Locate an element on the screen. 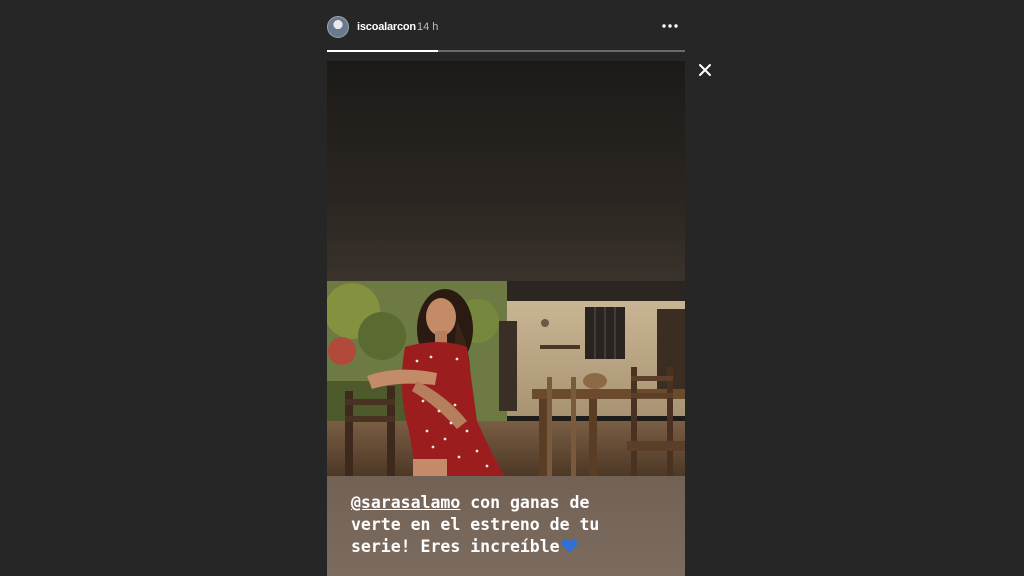 The width and height of the screenshot is (1024, 576). close-icon is located at coordinates (705, 70).